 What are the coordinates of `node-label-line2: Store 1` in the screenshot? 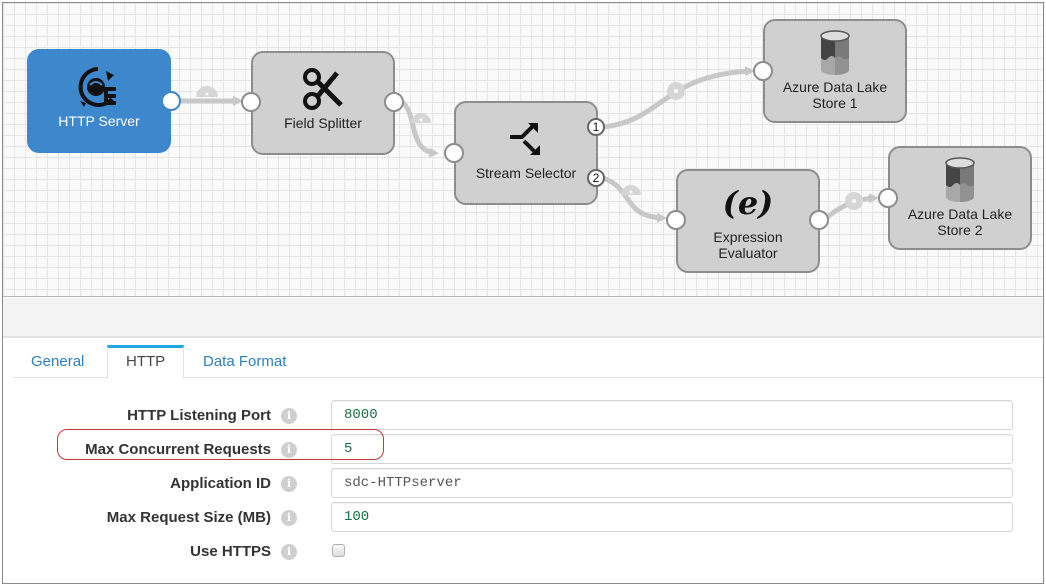 It's located at (835, 103).